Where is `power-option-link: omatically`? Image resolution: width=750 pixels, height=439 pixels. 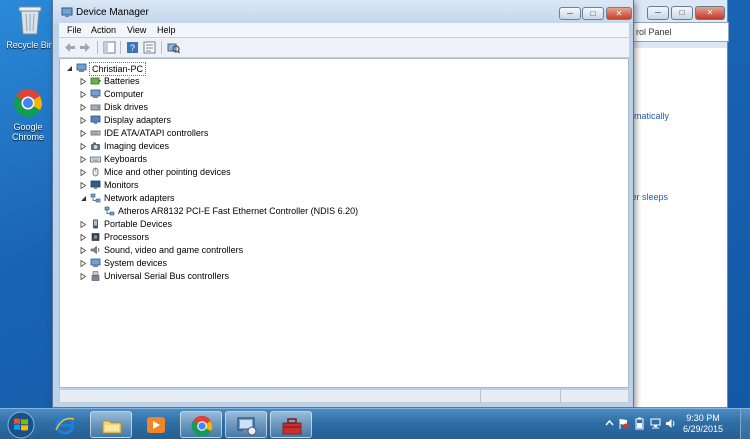 power-option-link: omatically is located at coordinates (649, 116).